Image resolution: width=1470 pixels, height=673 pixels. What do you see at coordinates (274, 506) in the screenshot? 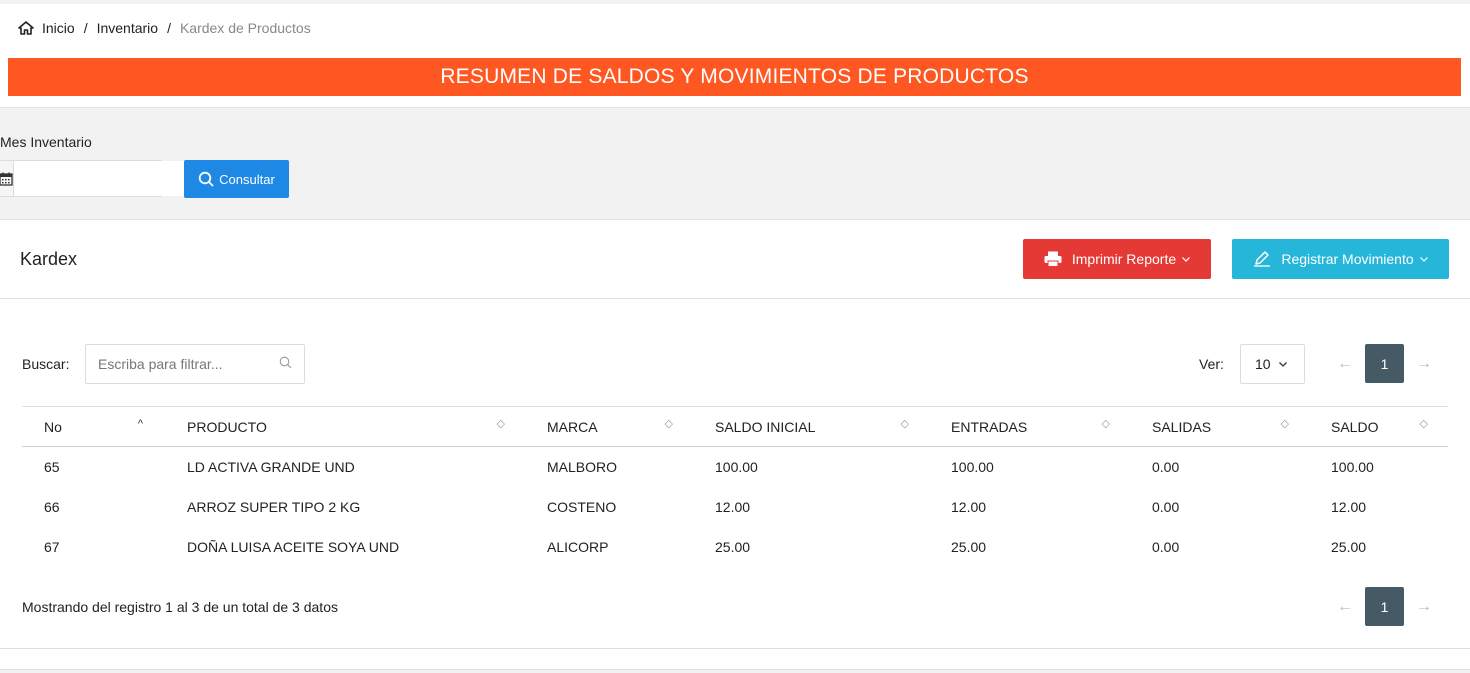
I see `cell-producto: ARROZ SUPER TIPO 2 KG` at bounding box center [274, 506].